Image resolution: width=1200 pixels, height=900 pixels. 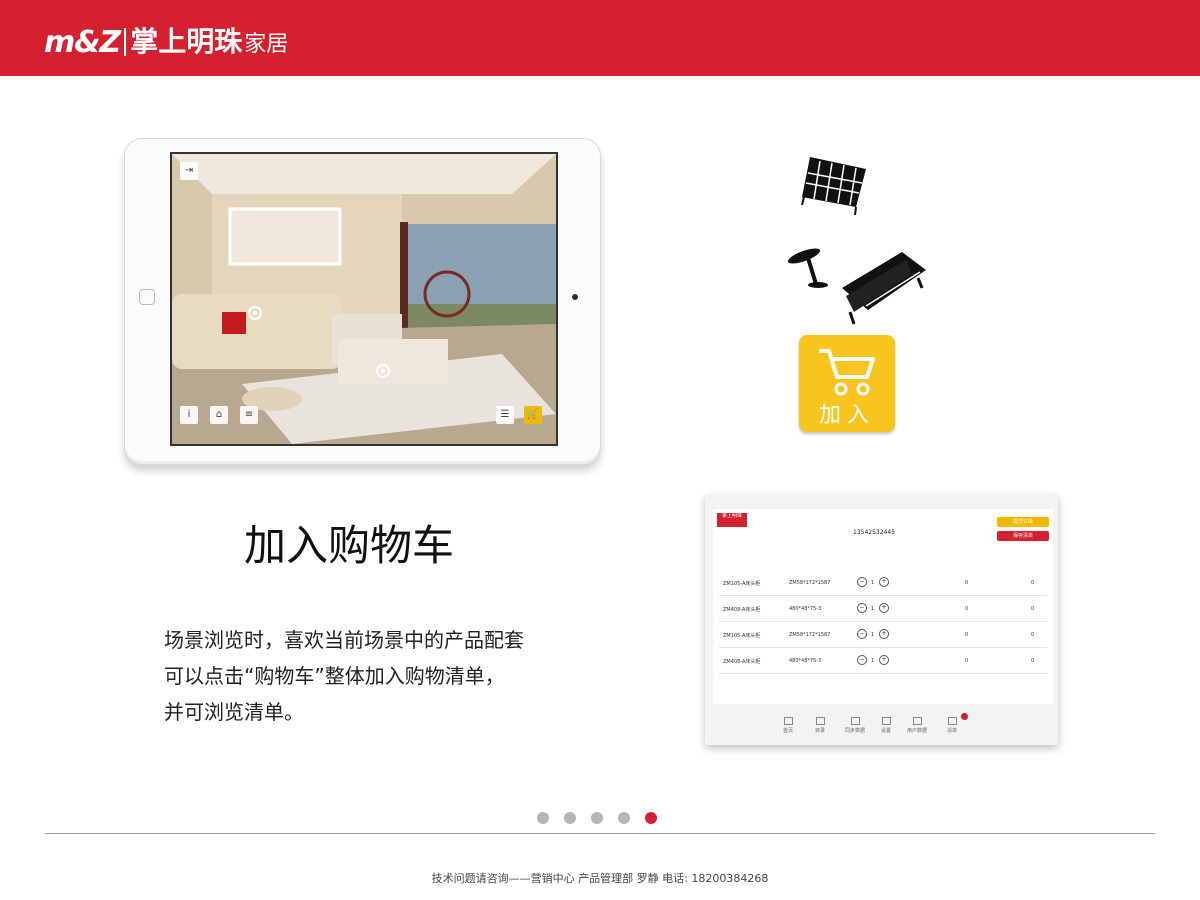 I want to click on cart-tile-label: 加入, so click(x=846, y=415).